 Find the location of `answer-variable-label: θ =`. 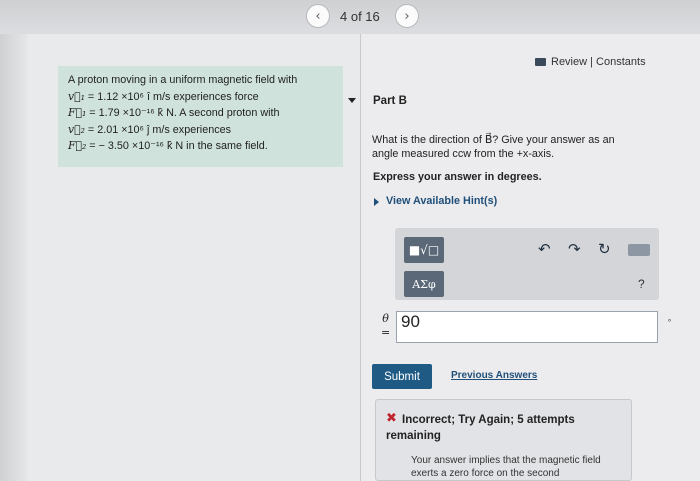

answer-variable-label: θ = is located at coordinates (386, 325).